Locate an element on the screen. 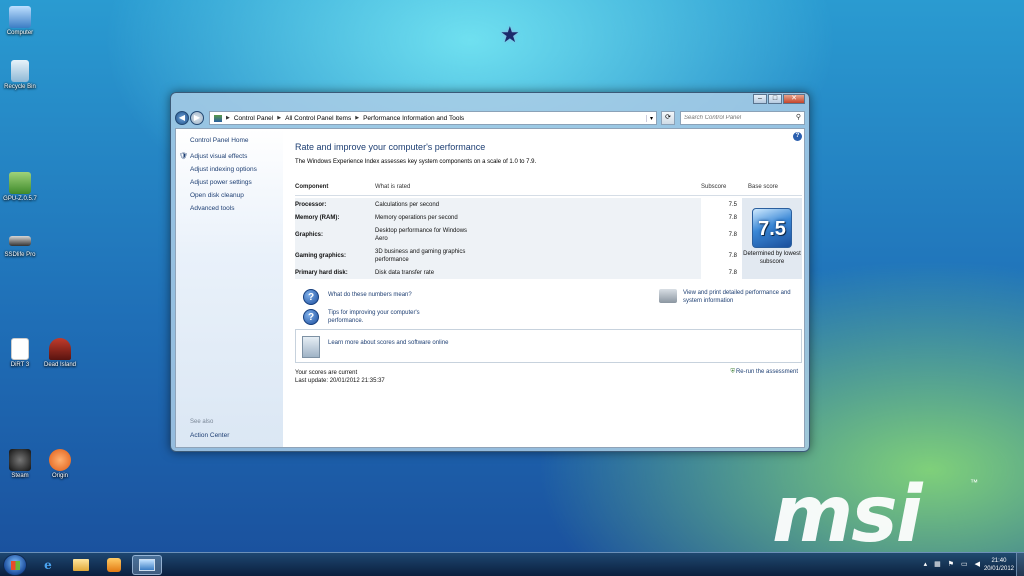  flag-icon: ⚑ is located at coordinates (951, 564).